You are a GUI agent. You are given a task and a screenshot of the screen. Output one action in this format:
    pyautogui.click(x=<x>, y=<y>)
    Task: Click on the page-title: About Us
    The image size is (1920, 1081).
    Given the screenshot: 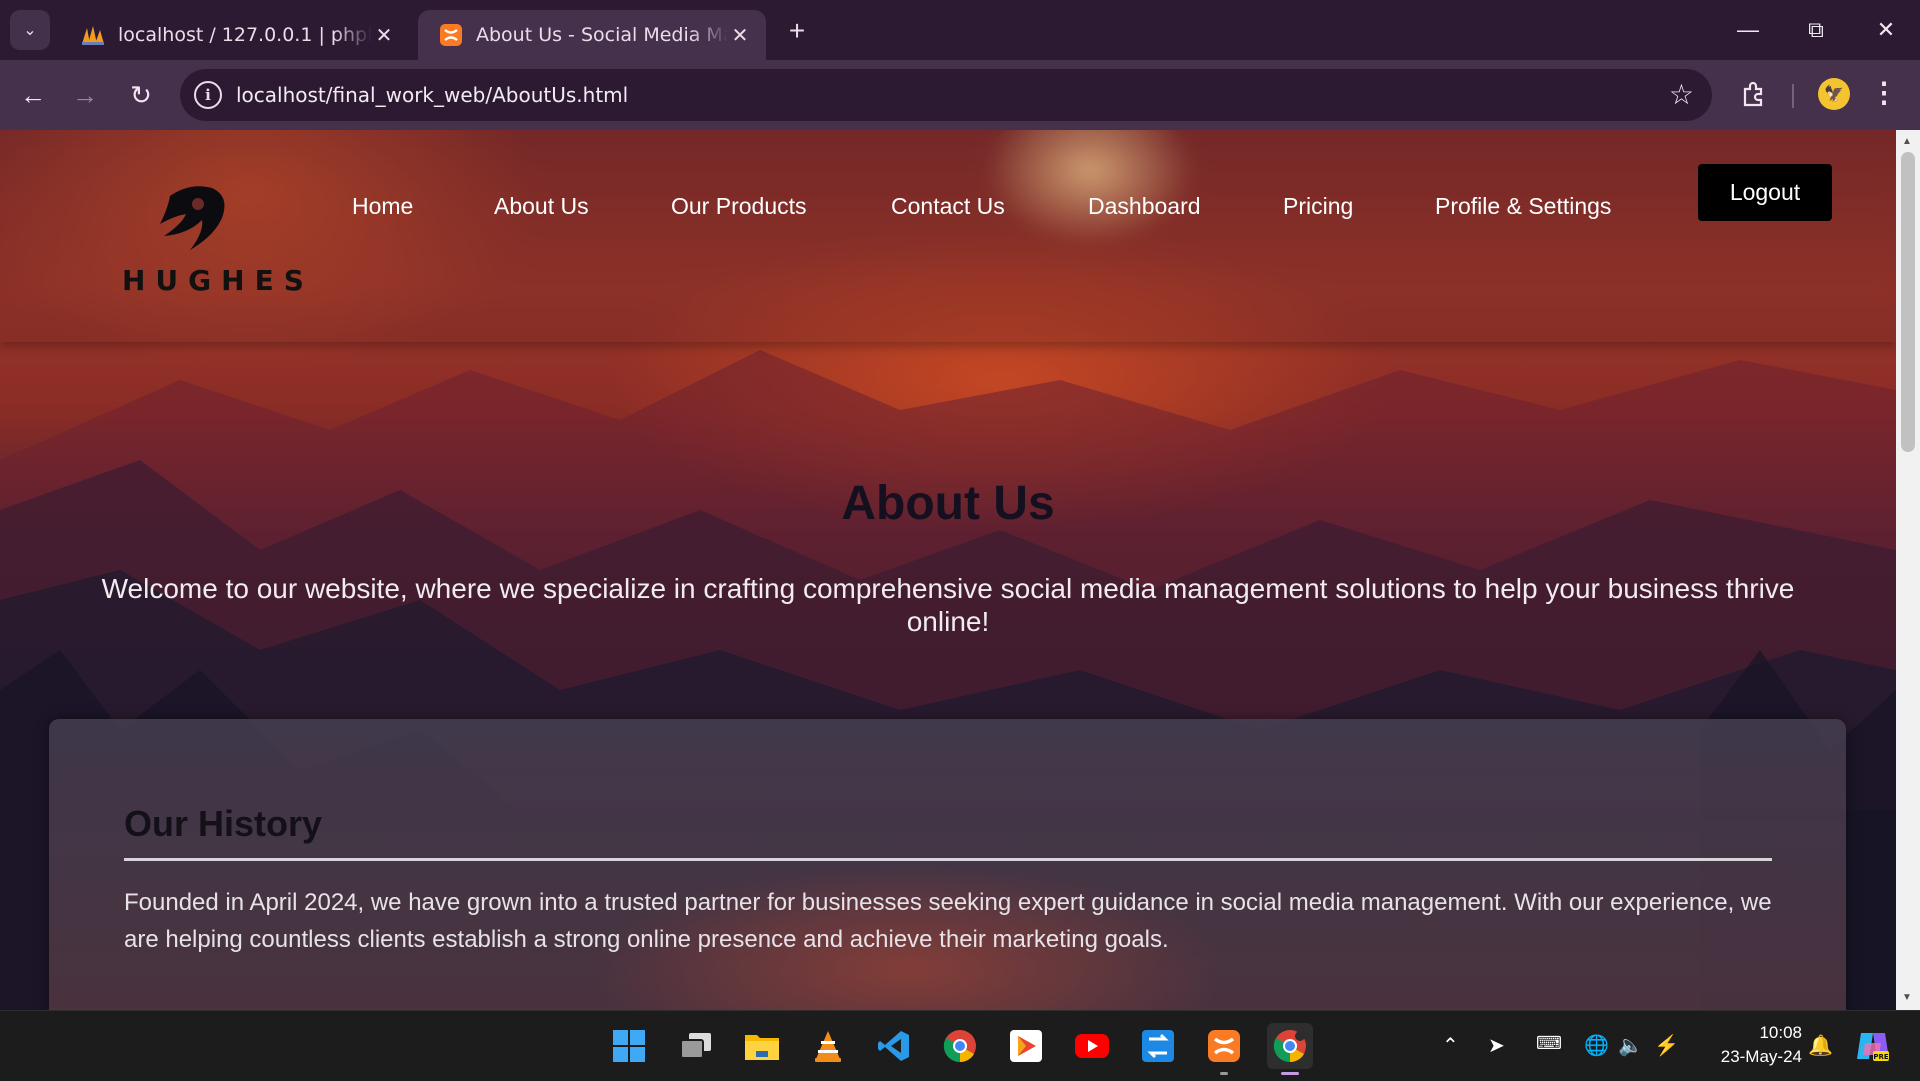 What is the action you would take?
    pyautogui.click(x=948, y=503)
    